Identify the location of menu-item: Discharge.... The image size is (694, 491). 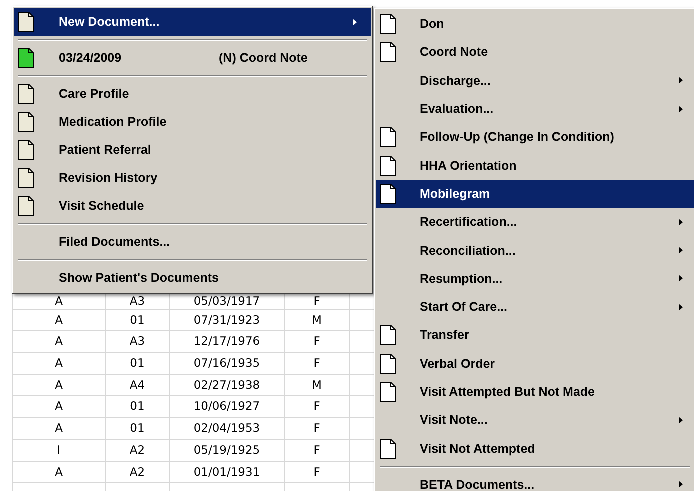
(535, 80).